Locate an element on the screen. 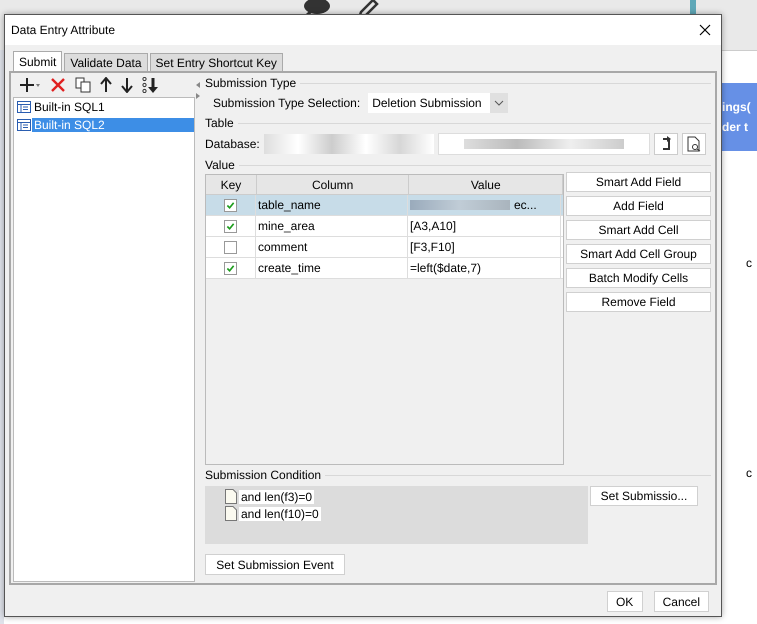  table-cell: [A3,A10] is located at coordinates (433, 226).